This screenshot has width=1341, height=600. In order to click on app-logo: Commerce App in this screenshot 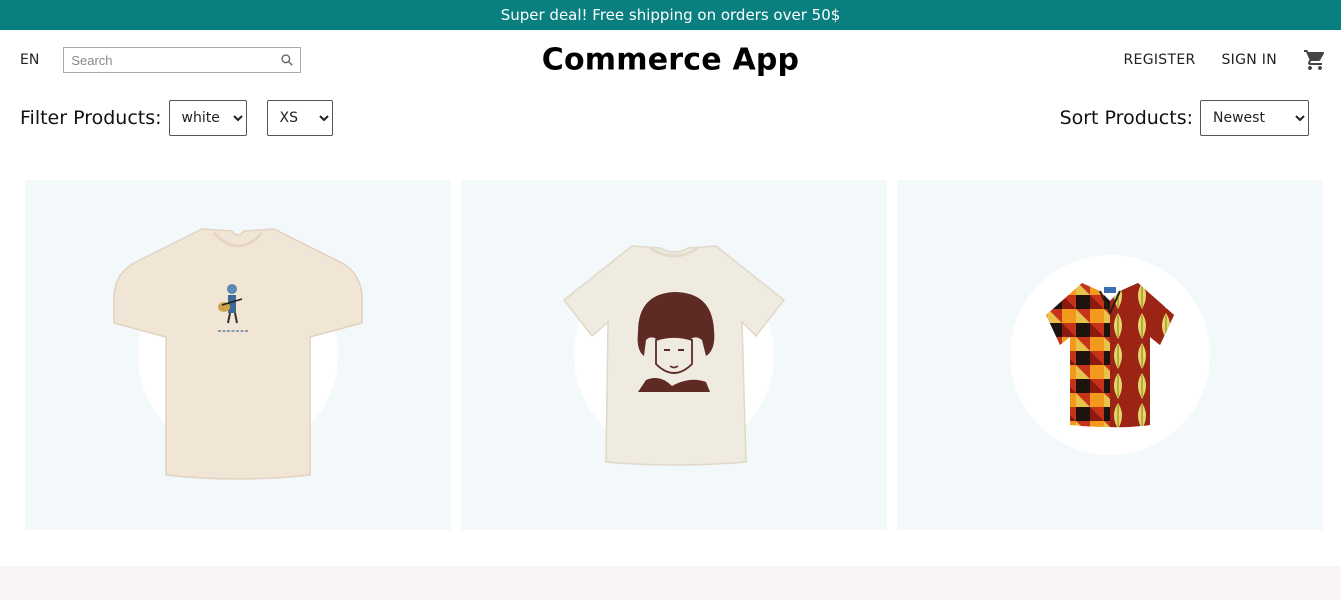, I will do `click(670, 60)`.